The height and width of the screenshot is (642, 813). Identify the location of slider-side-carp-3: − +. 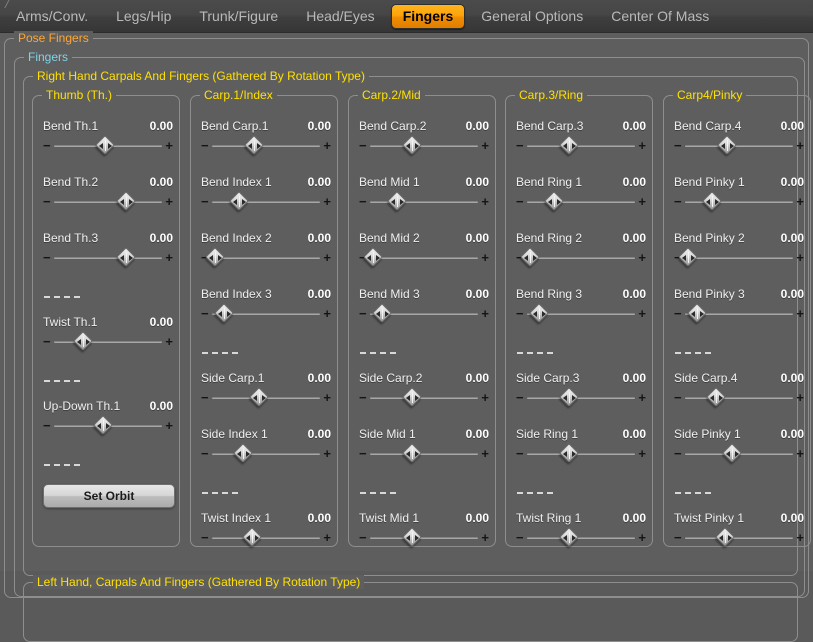
(581, 398).